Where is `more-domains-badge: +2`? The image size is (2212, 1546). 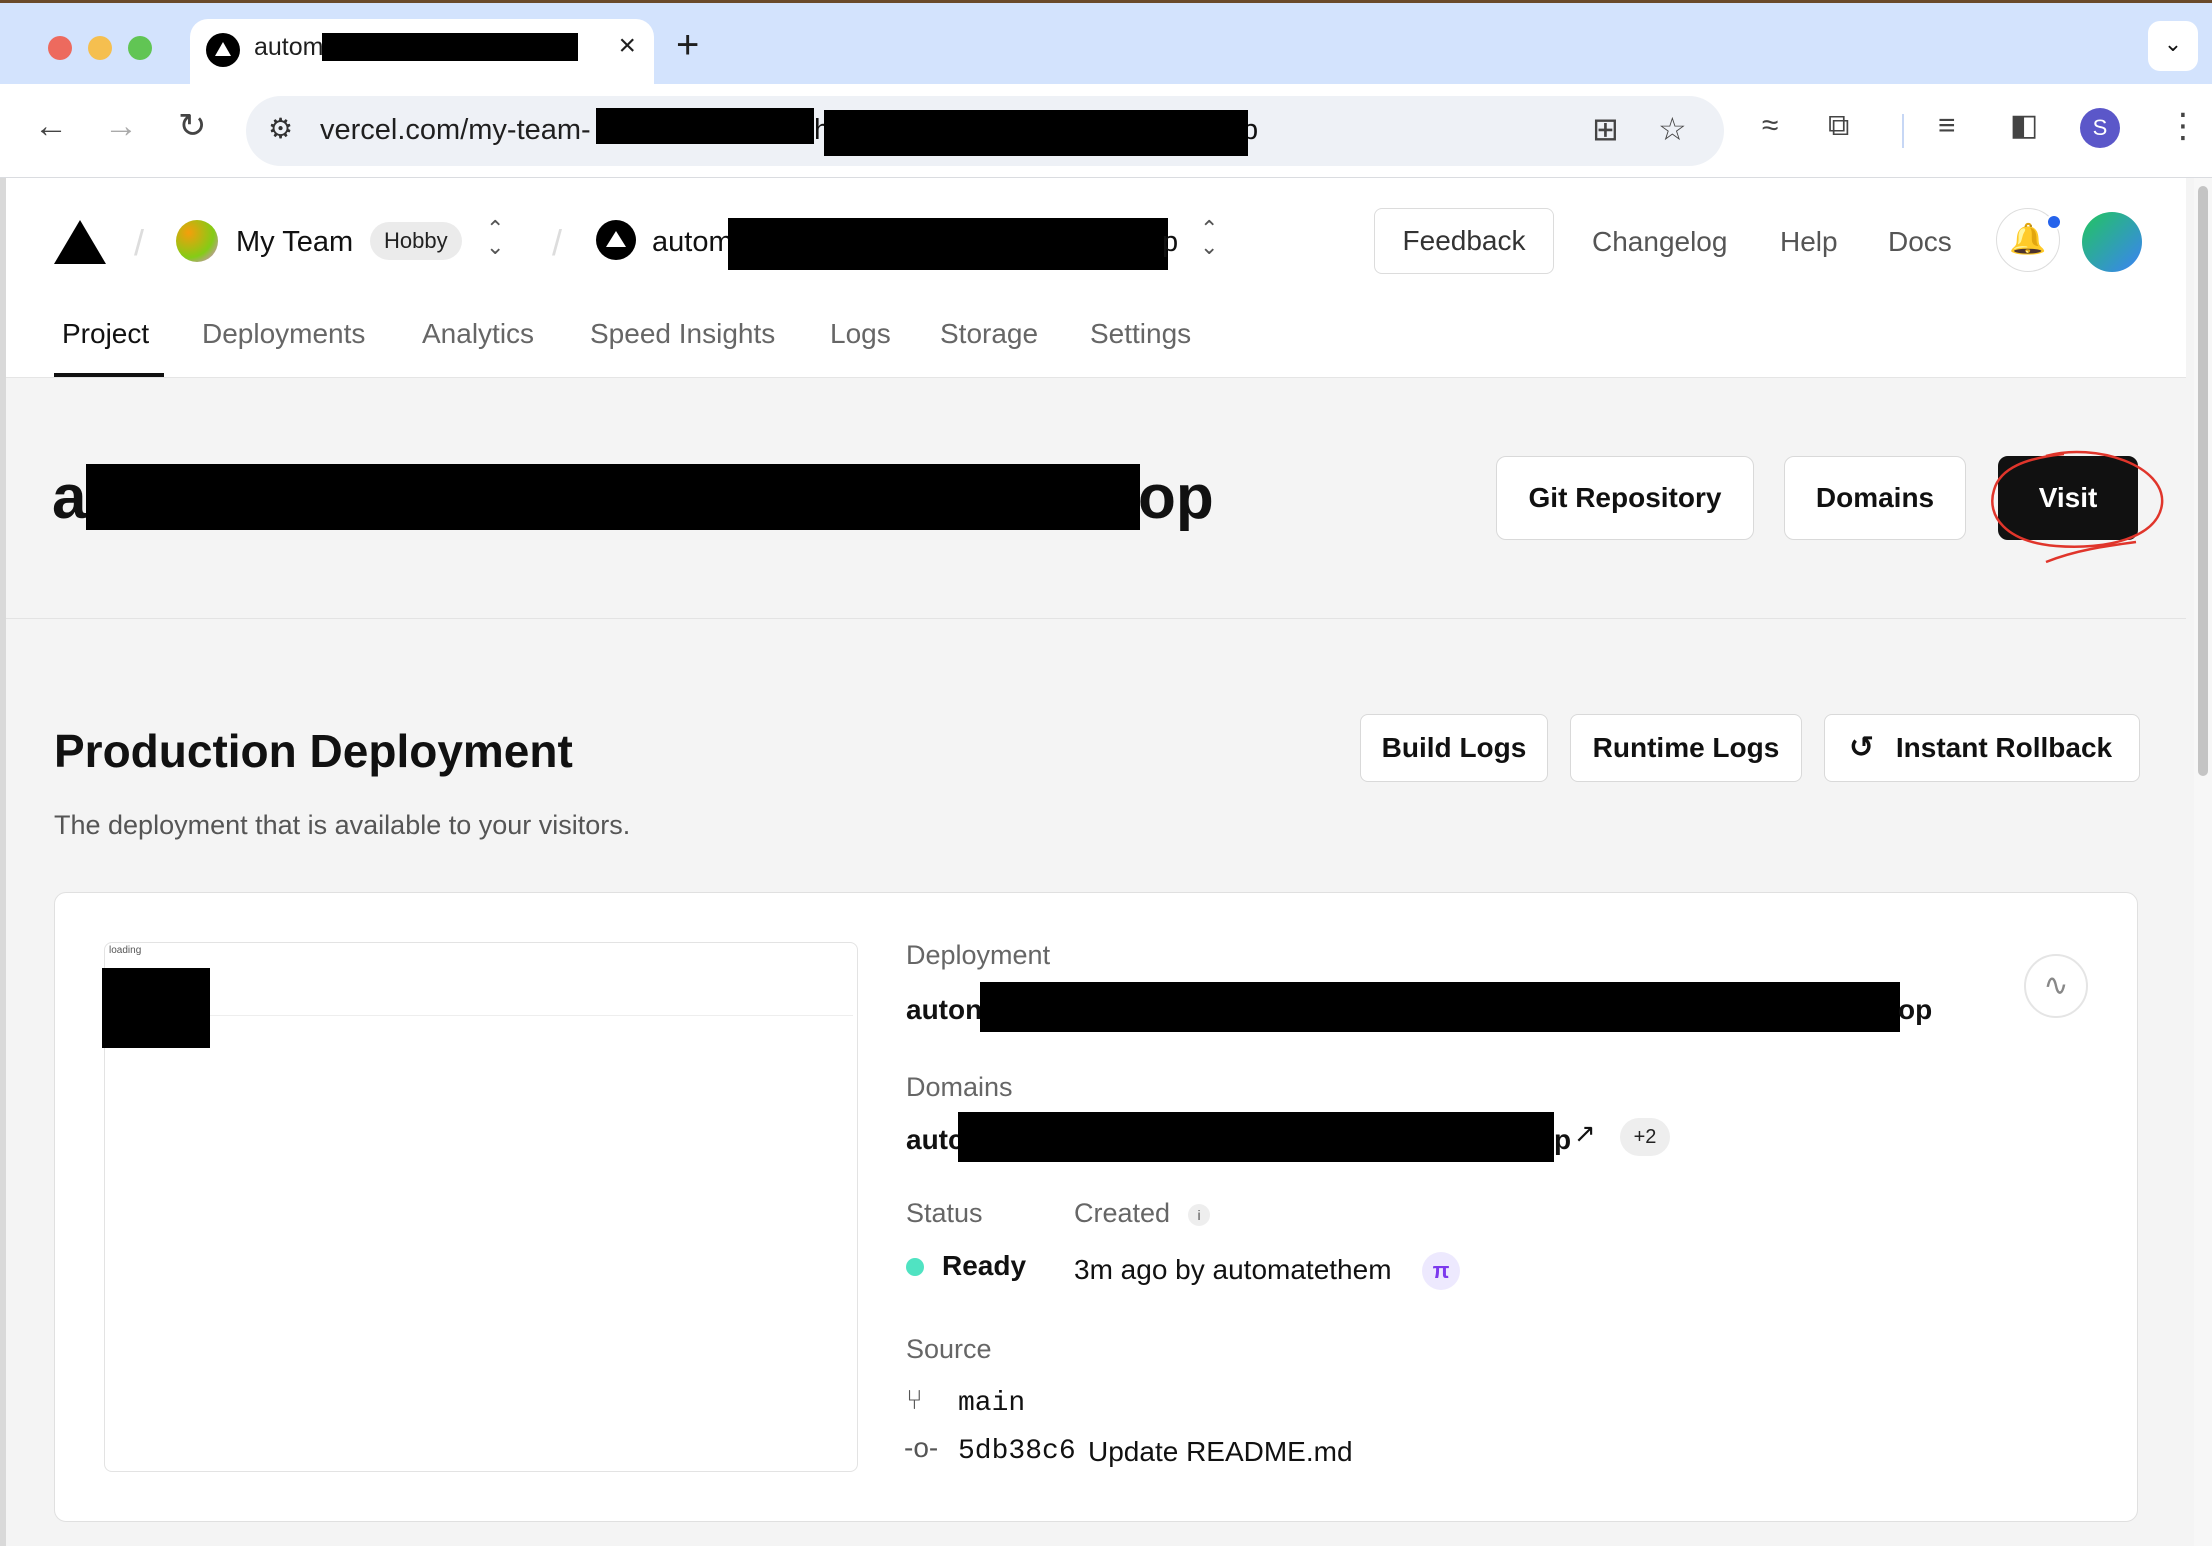
more-domains-badge: +2 is located at coordinates (1645, 1137).